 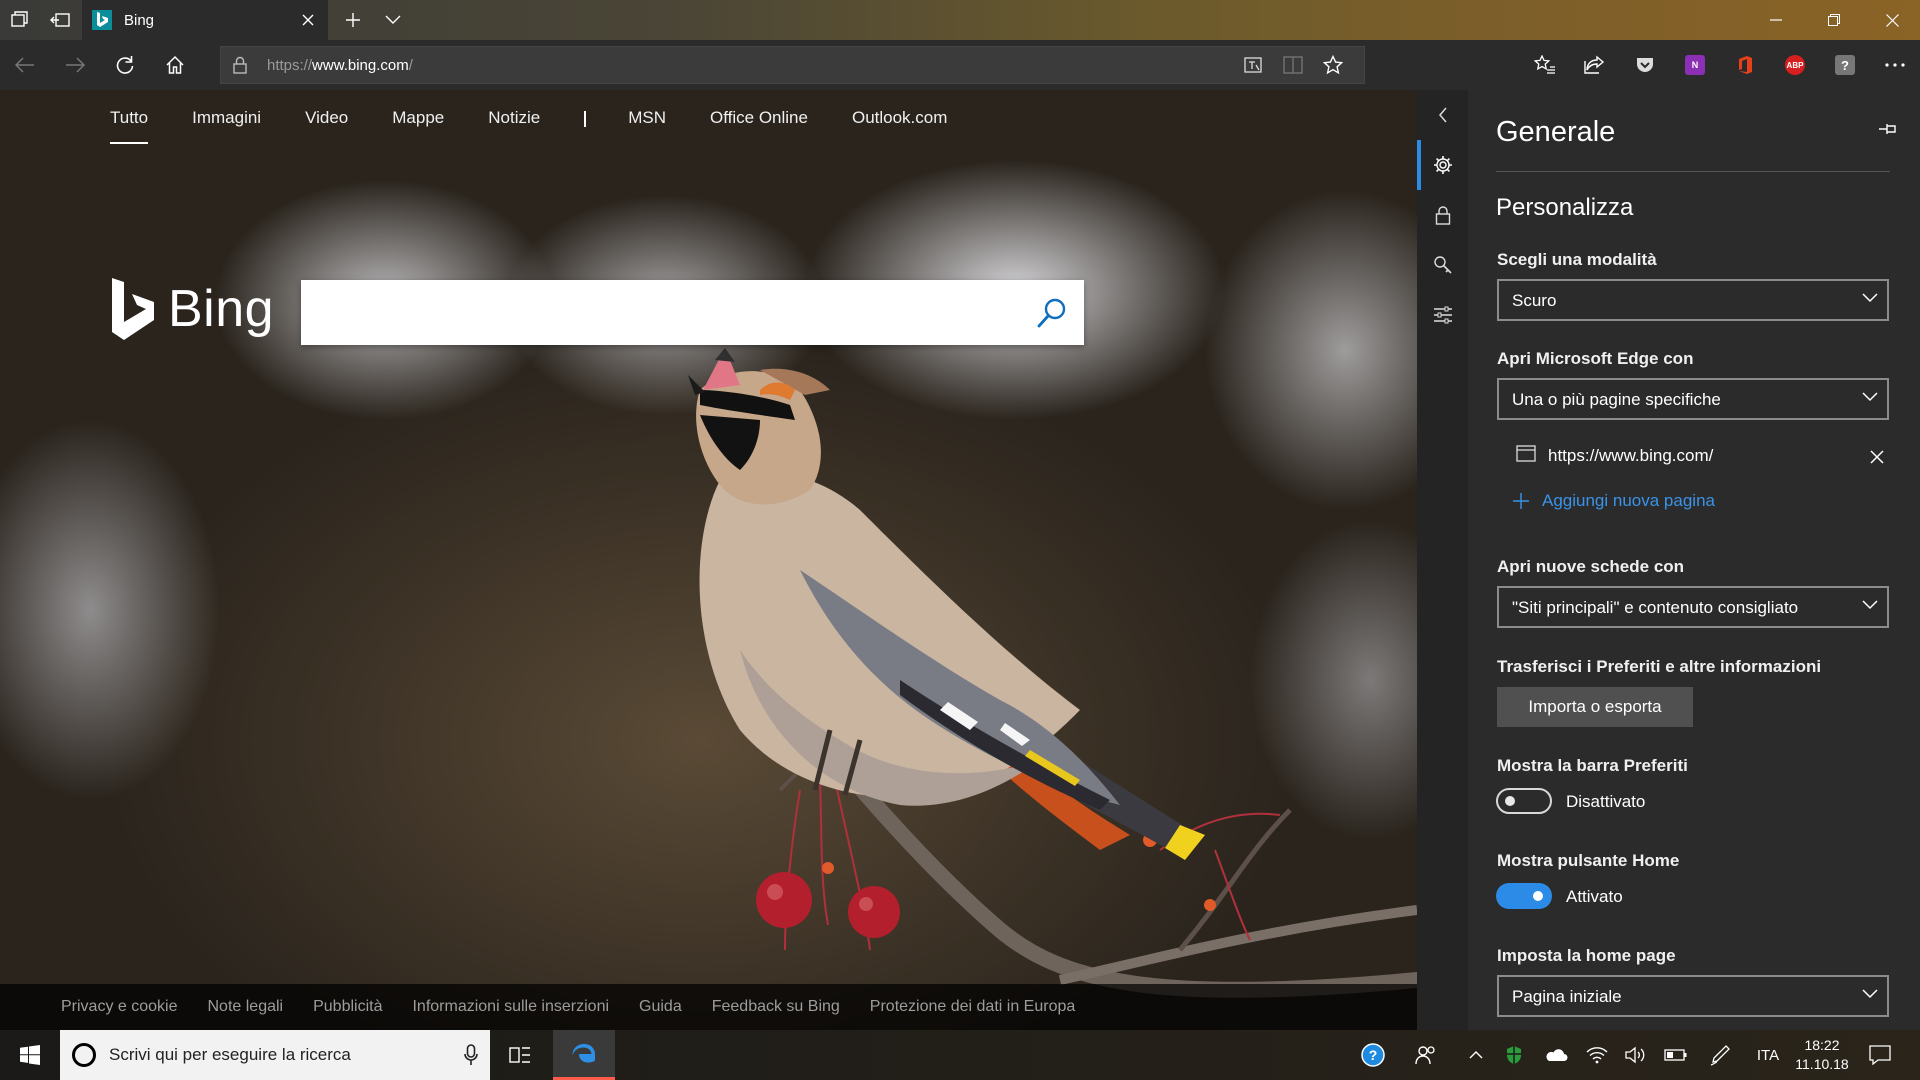 What do you see at coordinates (471, 1055) in the screenshot?
I see `microphone-icon` at bounding box center [471, 1055].